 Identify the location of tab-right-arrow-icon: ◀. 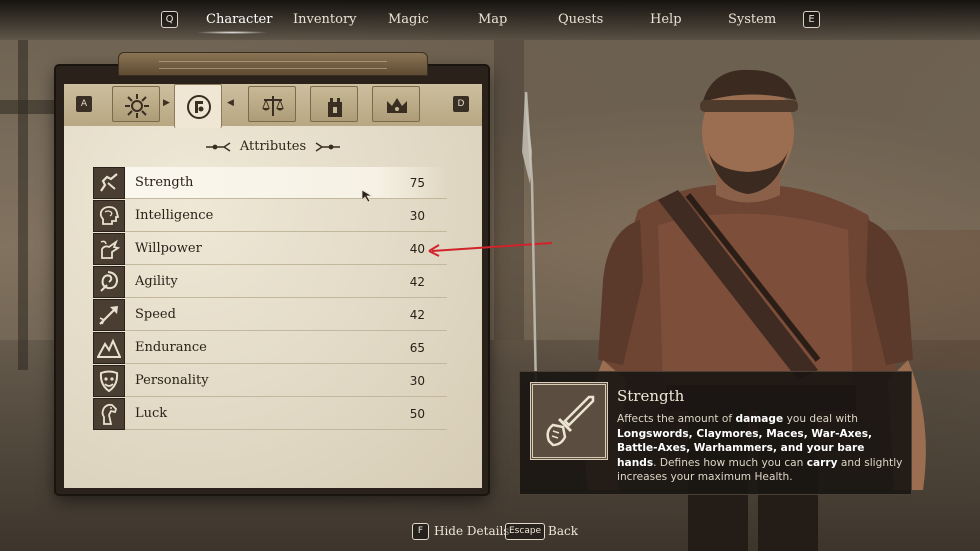
(230, 103).